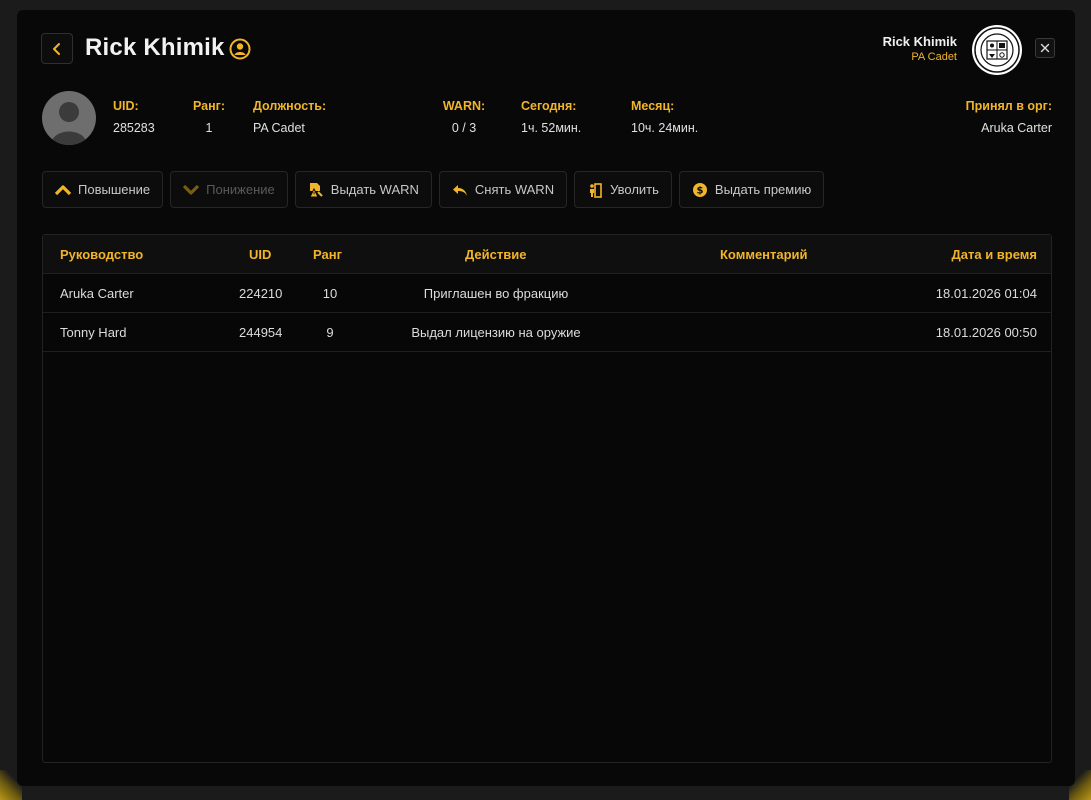 This screenshot has height=800, width=1091. I want to click on cell-rank: 9, so click(330, 332).